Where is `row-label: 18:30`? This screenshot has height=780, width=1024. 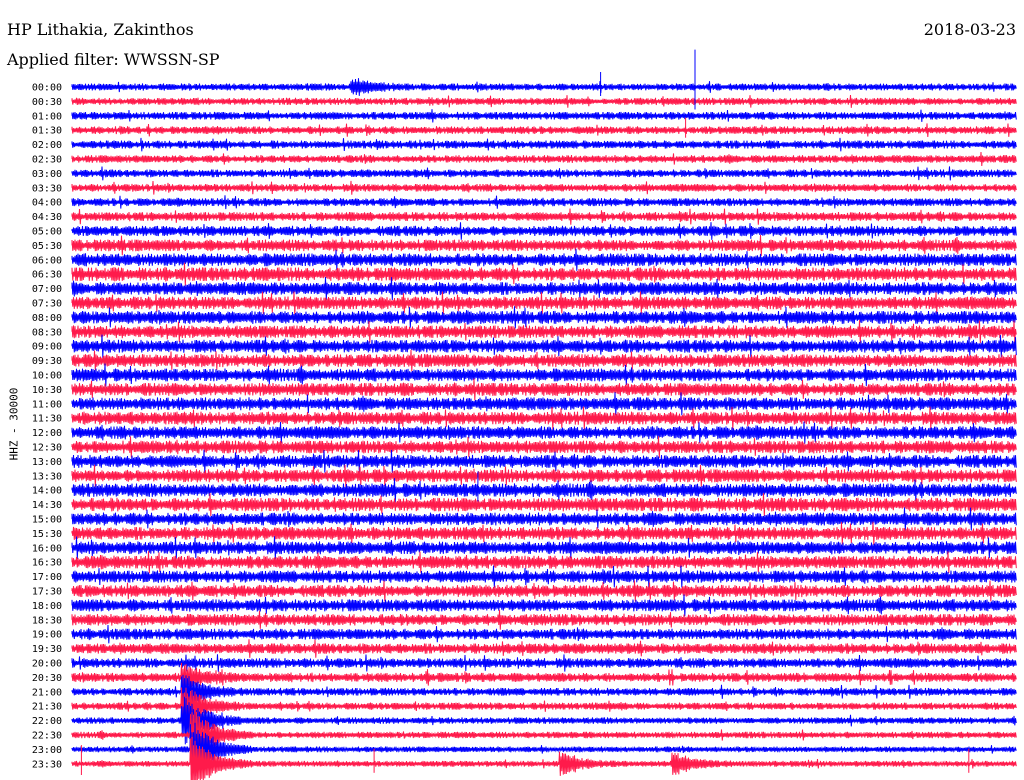 row-label: 18:30 is located at coordinates (47, 620).